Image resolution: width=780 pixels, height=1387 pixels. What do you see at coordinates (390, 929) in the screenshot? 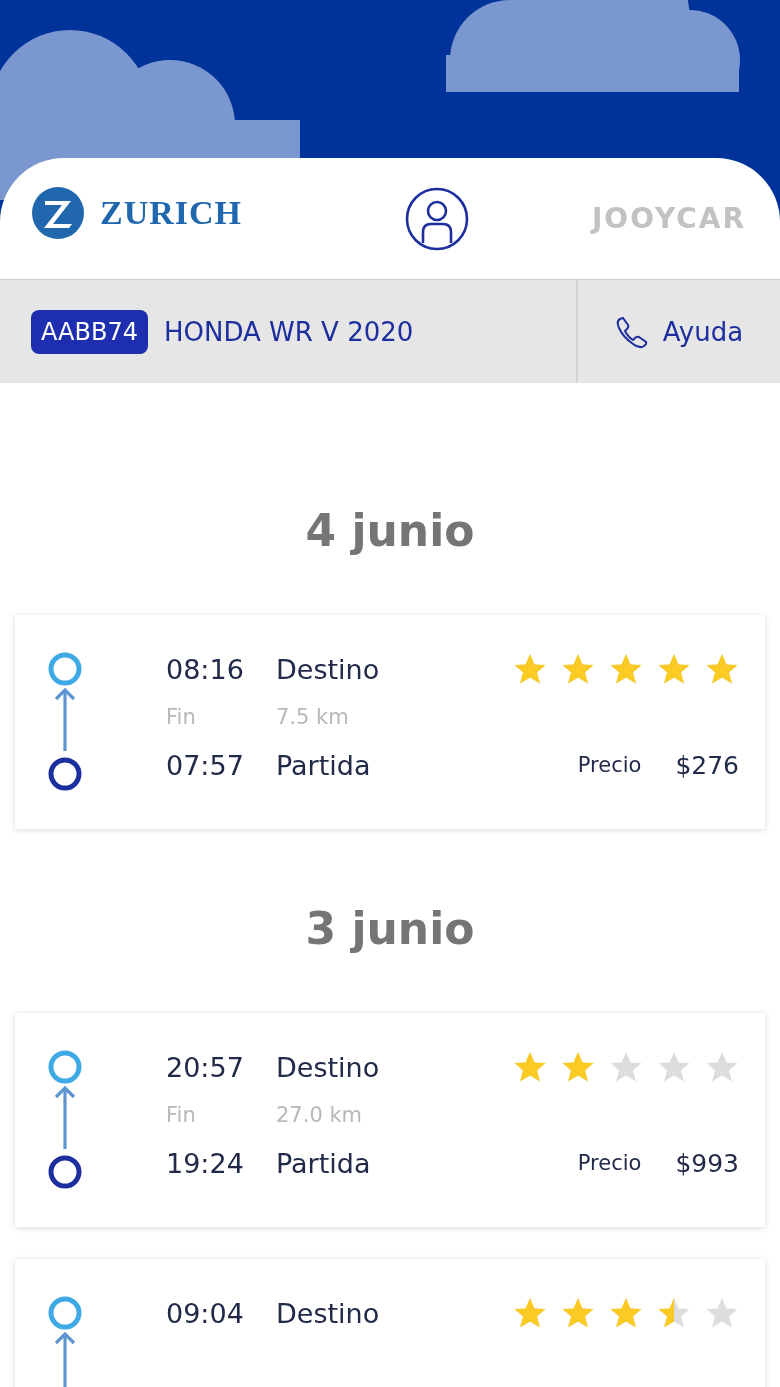
I see `date-heading: 3 junio` at bounding box center [390, 929].